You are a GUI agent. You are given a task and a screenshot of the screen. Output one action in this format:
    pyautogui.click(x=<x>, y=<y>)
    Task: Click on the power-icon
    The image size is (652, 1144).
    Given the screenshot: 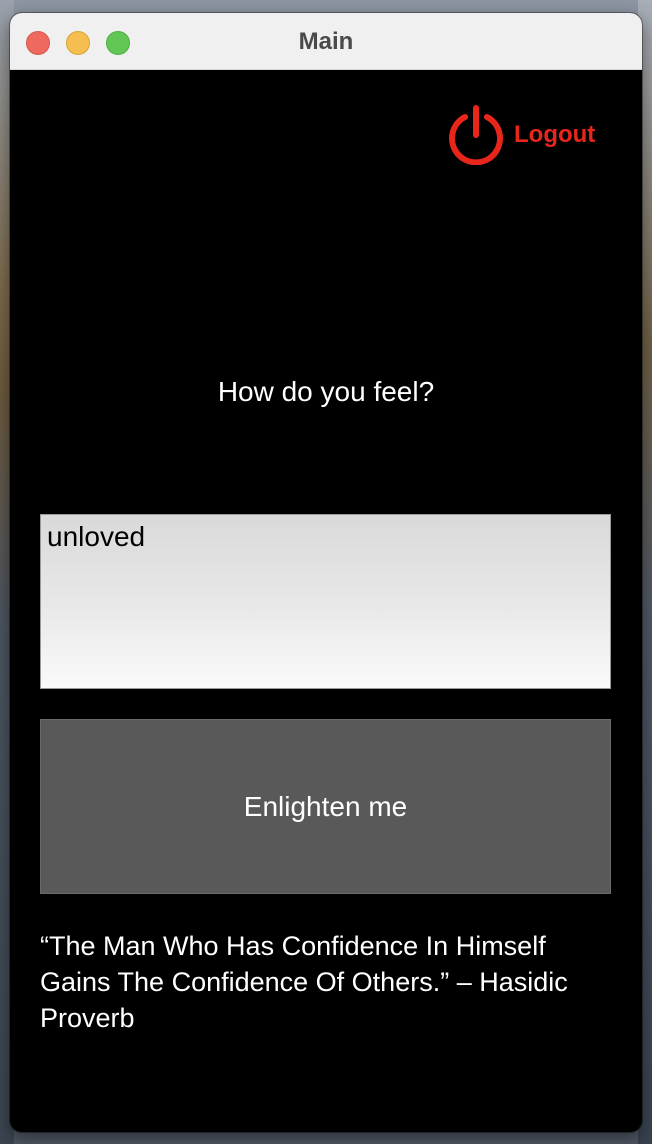 What is the action you would take?
    pyautogui.click(x=476, y=135)
    